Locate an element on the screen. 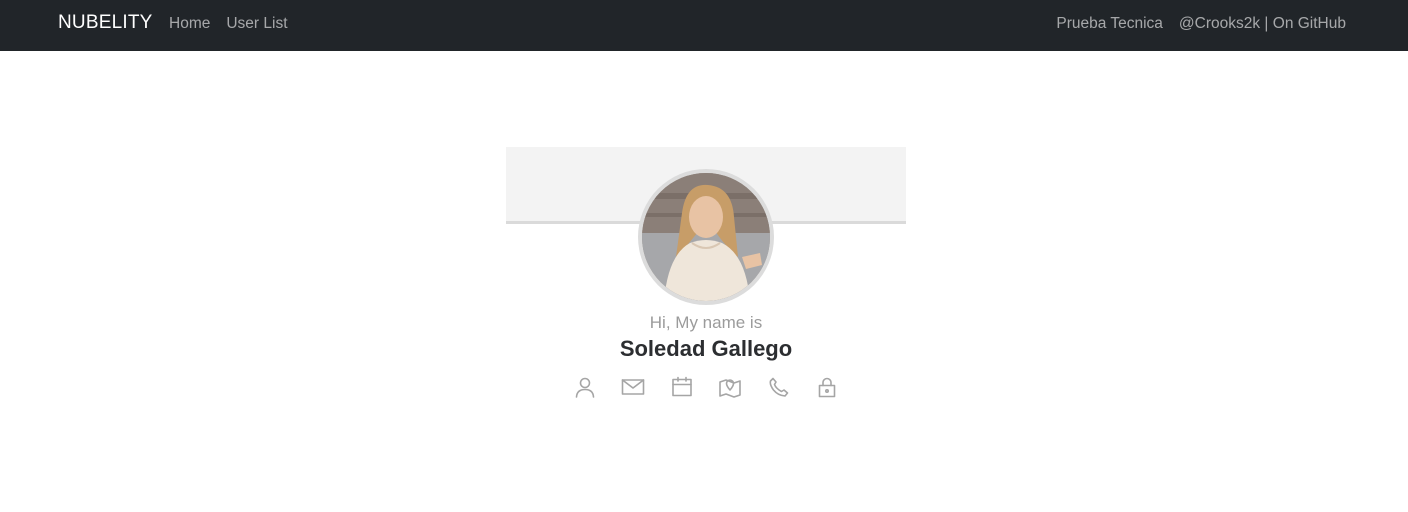 The width and height of the screenshot is (1408, 512). mail-icon is located at coordinates (633, 387).